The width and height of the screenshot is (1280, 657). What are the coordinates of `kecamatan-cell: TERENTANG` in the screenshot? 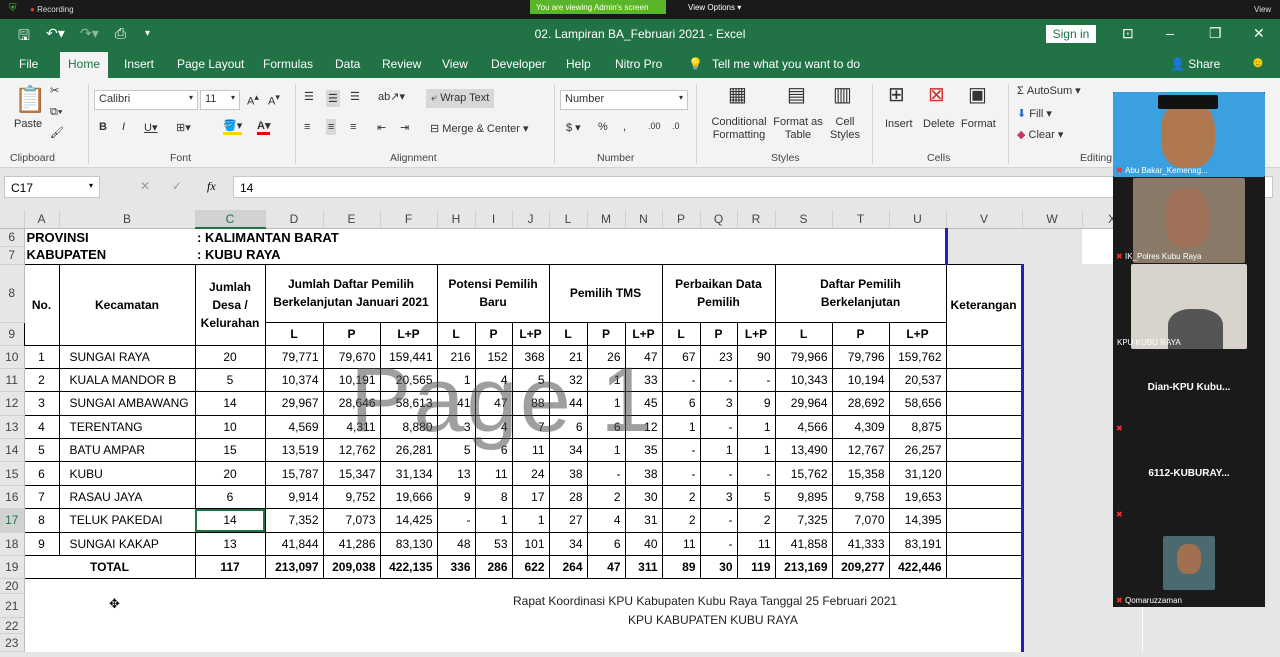 It's located at (127, 427).